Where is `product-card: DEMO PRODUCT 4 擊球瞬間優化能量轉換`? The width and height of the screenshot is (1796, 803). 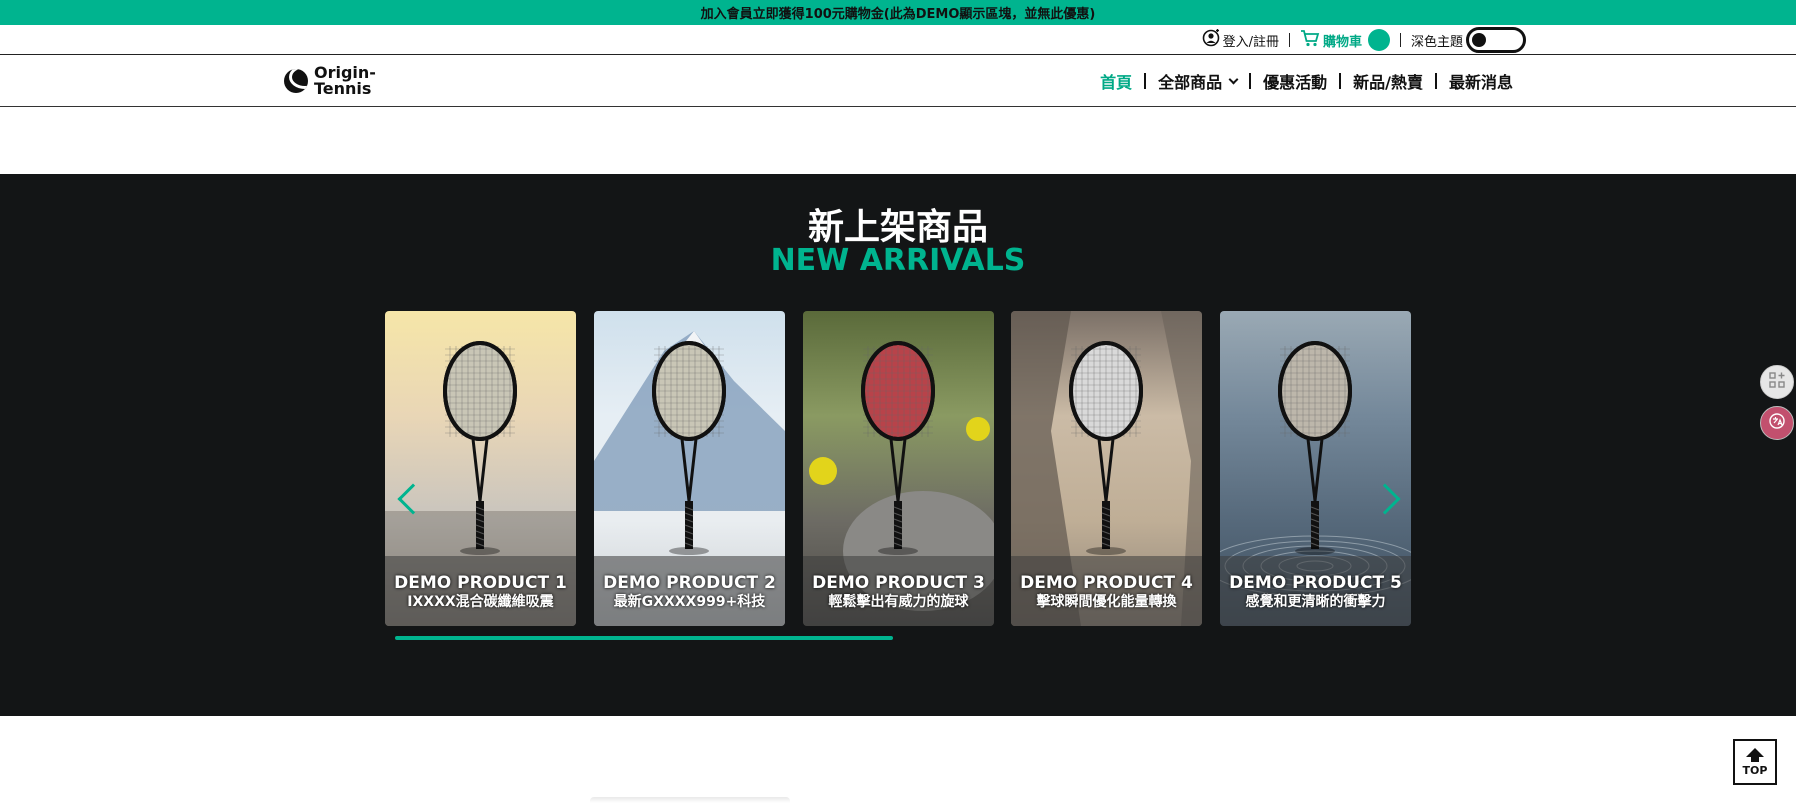
product-card: DEMO PRODUCT 4 擊球瞬間優化能量轉換 is located at coordinates (1106, 468).